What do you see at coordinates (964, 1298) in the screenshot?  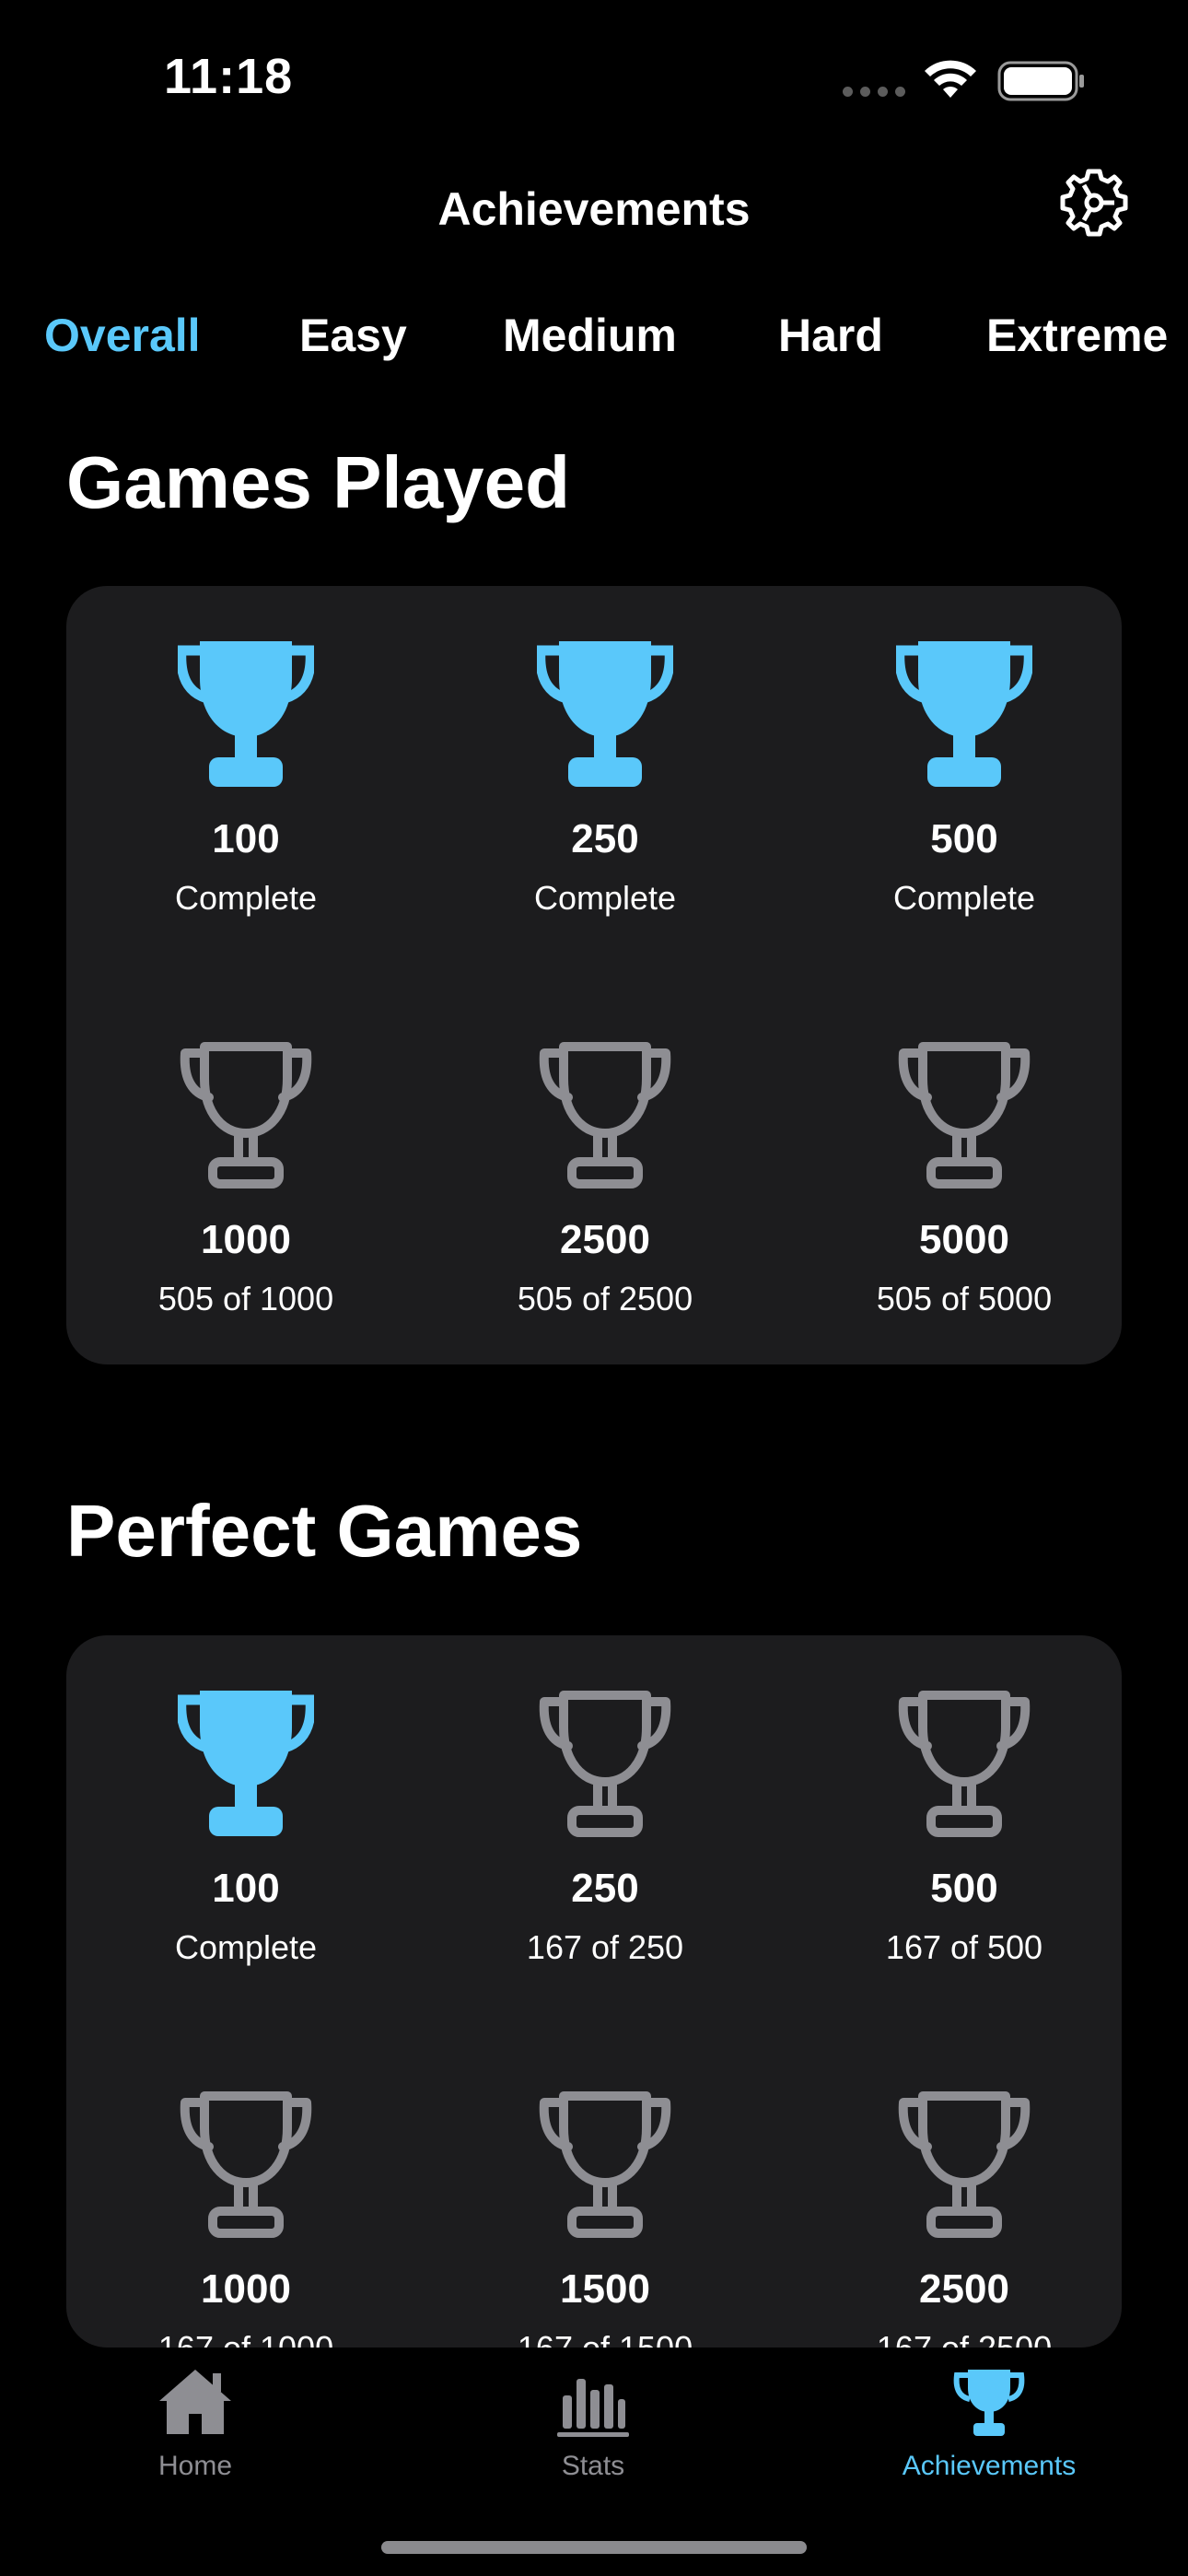 I see `trophy-status: 505 of 5000` at bounding box center [964, 1298].